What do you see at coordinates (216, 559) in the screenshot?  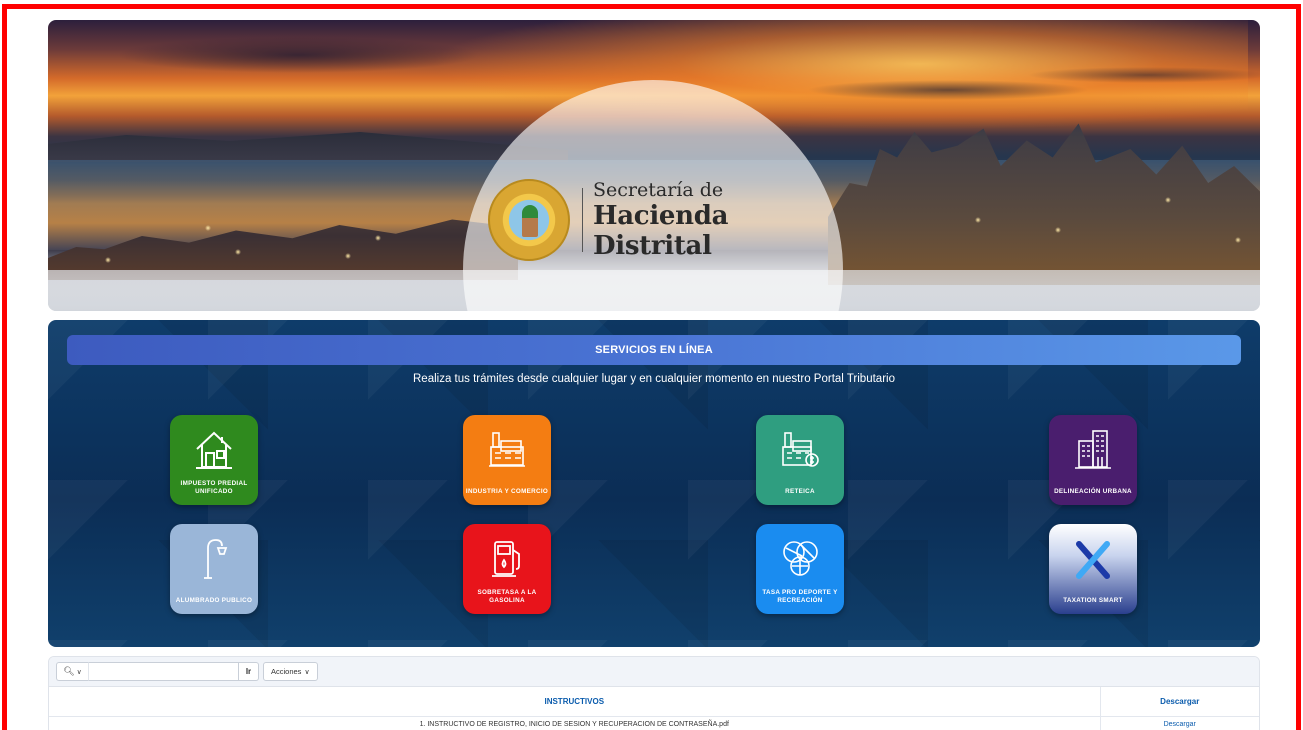 I see `street-lamp-icon` at bounding box center [216, 559].